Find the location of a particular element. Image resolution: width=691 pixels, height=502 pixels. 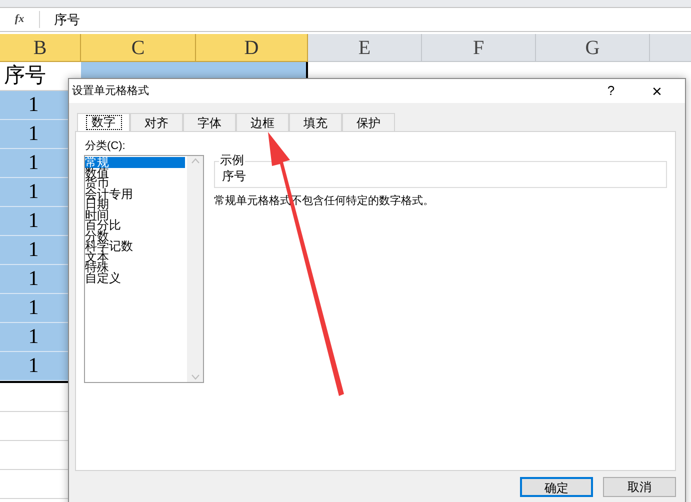

dialog-button: 取消 is located at coordinates (639, 487).